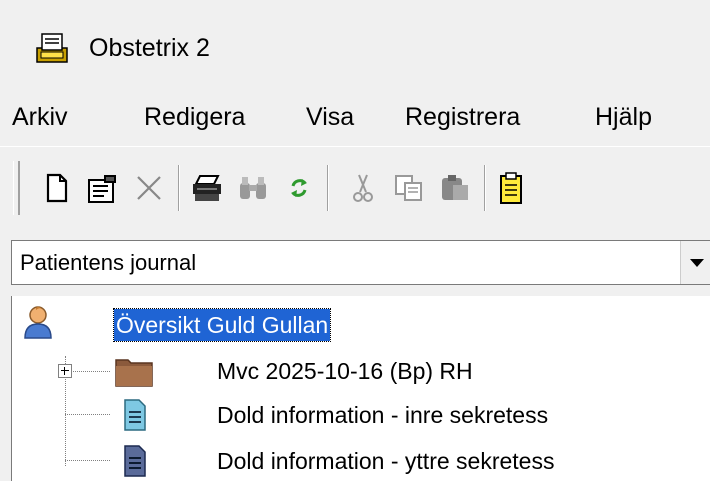 Image resolution: width=710 pixels, height=481 pixels. Describe the element at coordinates (134, 373) in the screenshot. I see `folder-icon` at that location.